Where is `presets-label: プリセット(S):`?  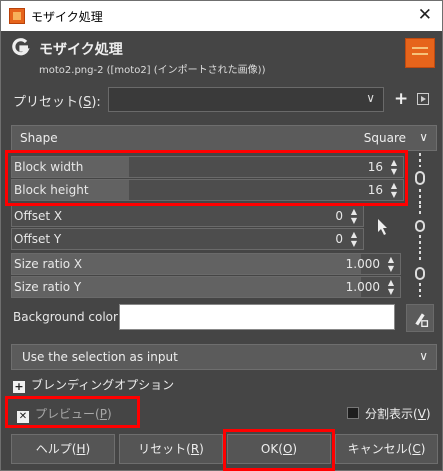
presets-label: プリセット(S): is located at coordinates (57, 102).